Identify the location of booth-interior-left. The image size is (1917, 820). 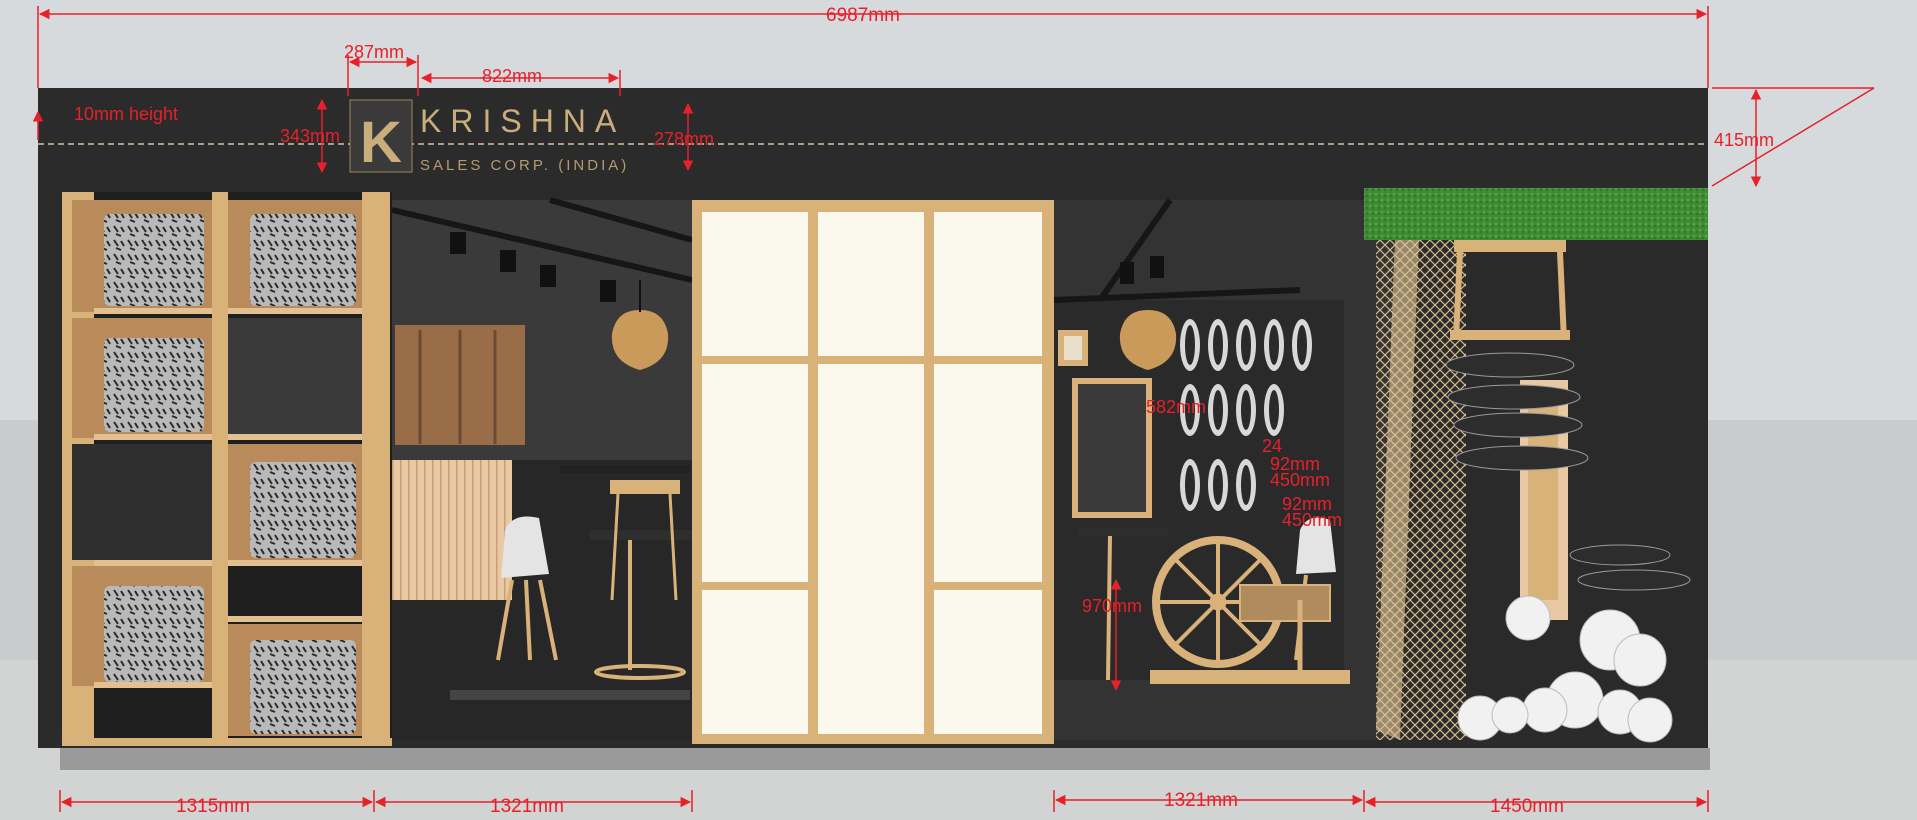
(542, 468).